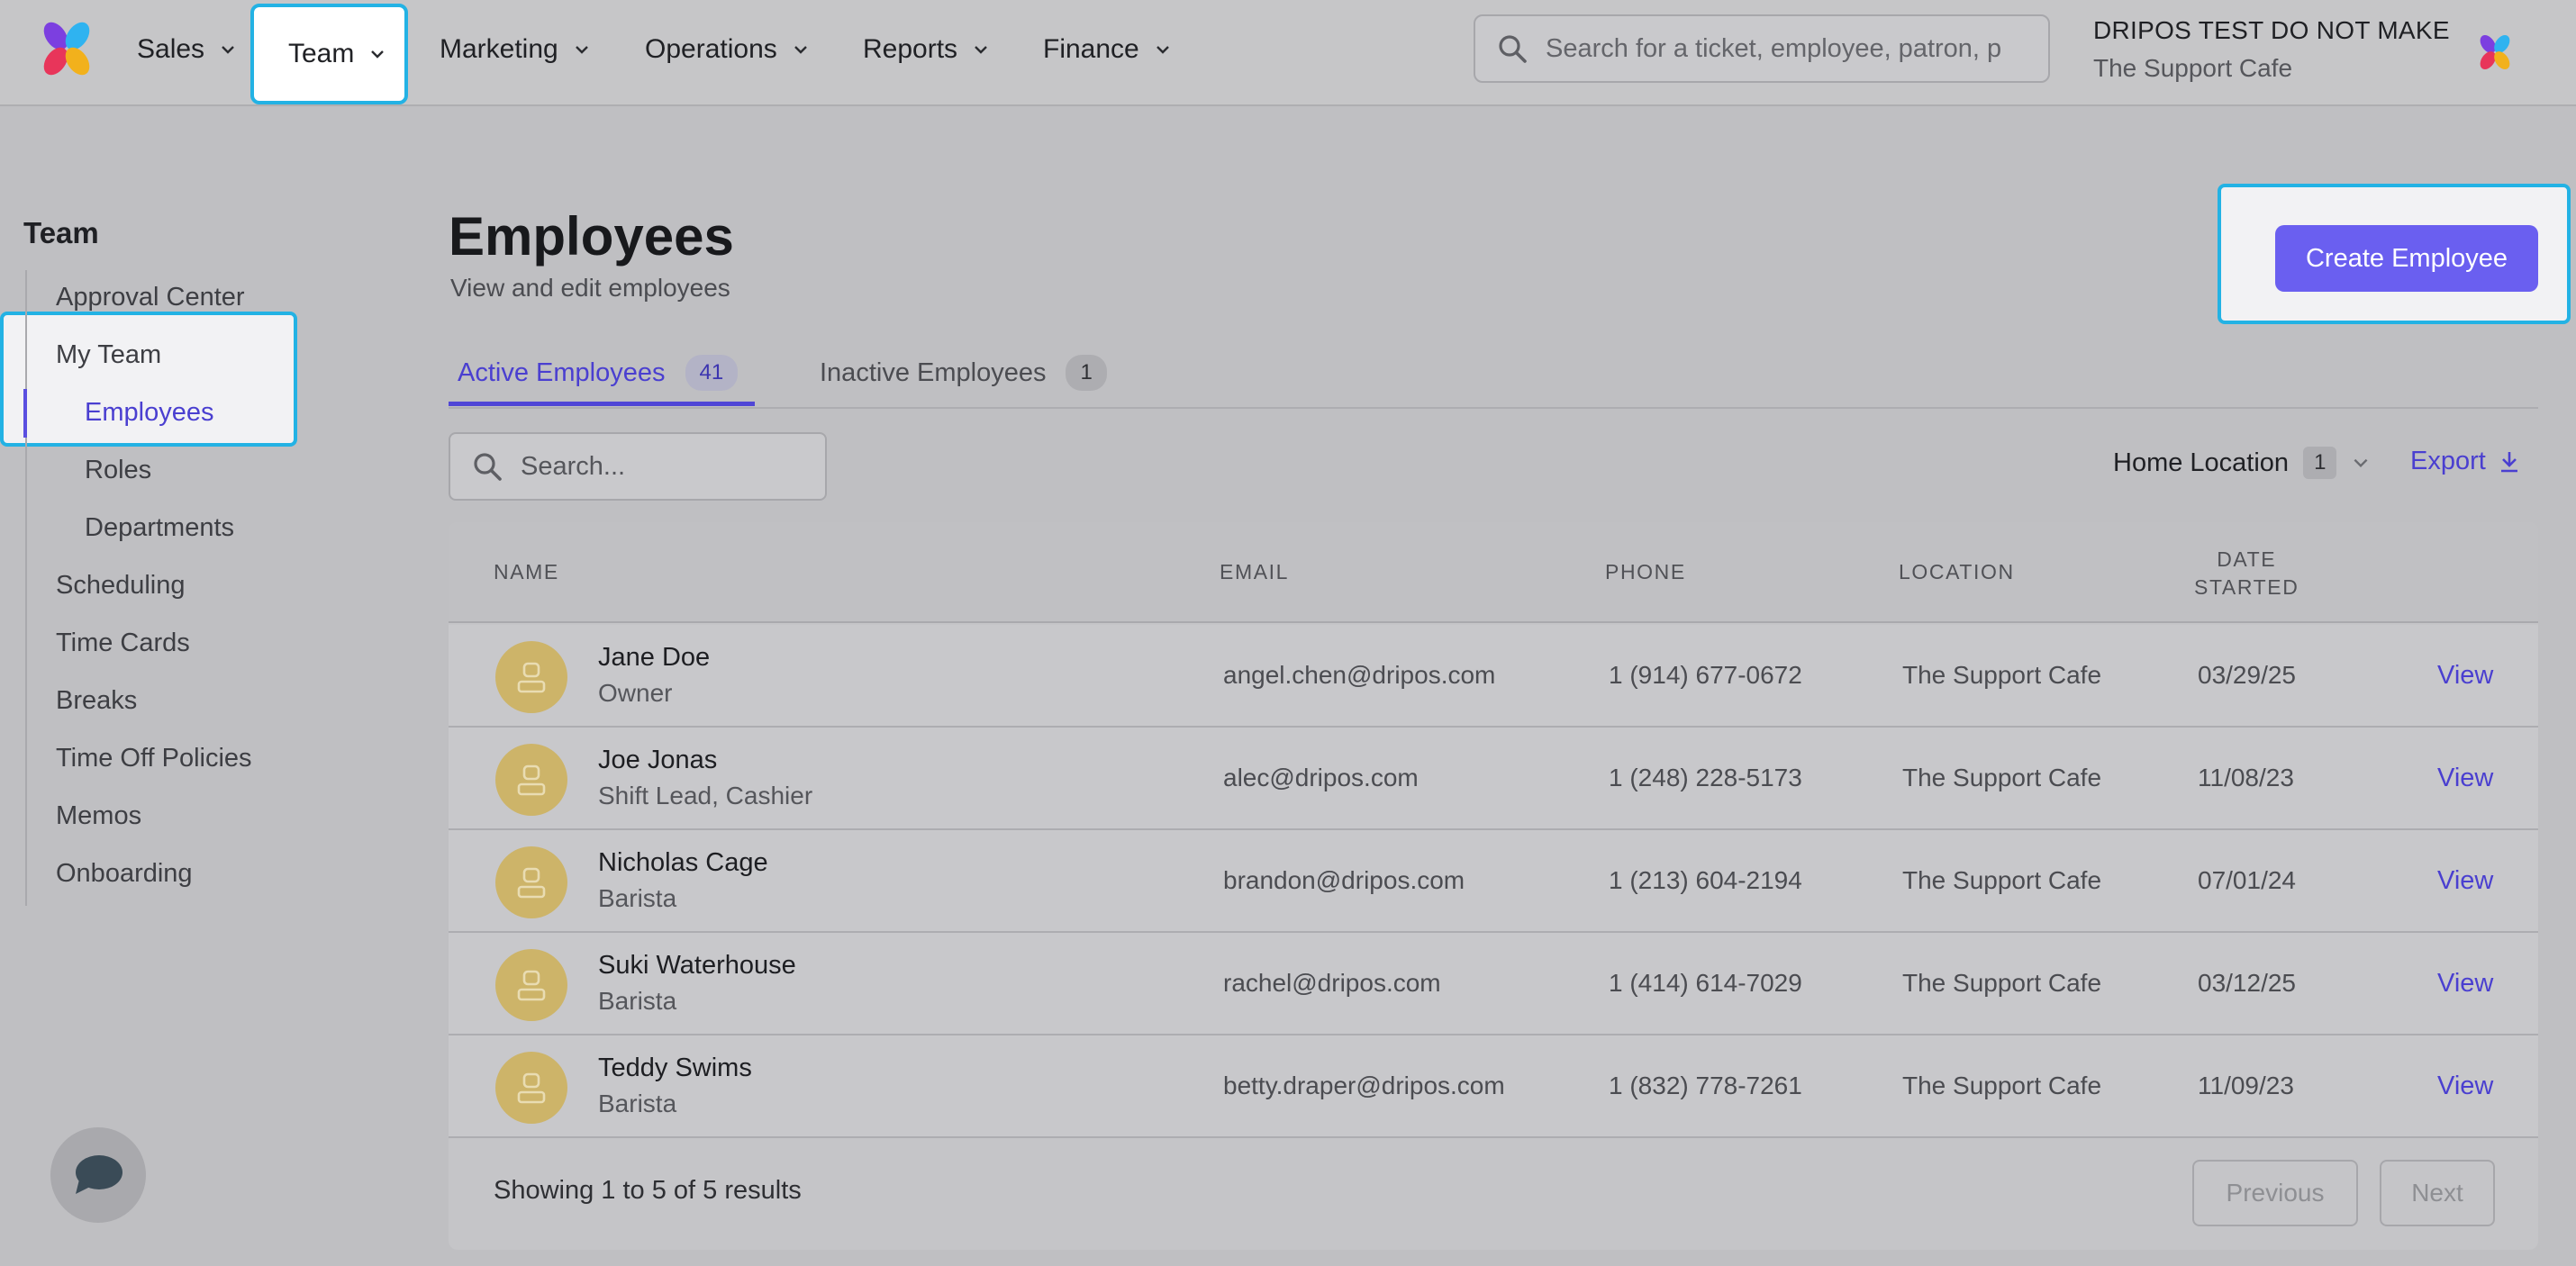 Image resolution: width=2576 pixels, height=1266 pixels. What do you see at coordinates (658, 760) in the screenshot?
I see `employee-name: Joe Jonas` at bounding box center [658, 760].